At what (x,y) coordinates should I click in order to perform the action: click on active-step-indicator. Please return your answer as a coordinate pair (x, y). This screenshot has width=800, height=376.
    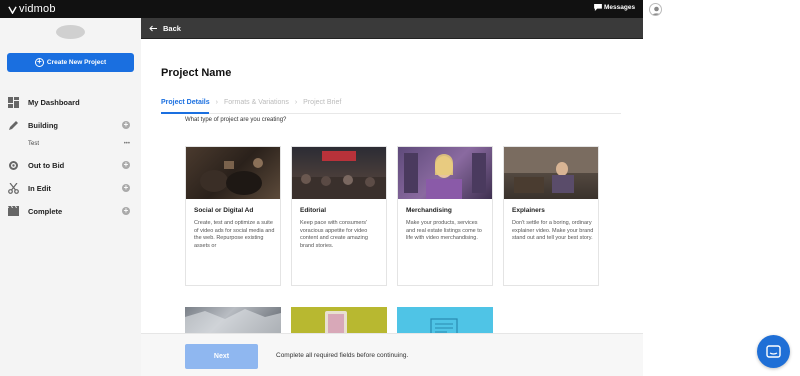
    Looking at the image, I should click on (185, 113).